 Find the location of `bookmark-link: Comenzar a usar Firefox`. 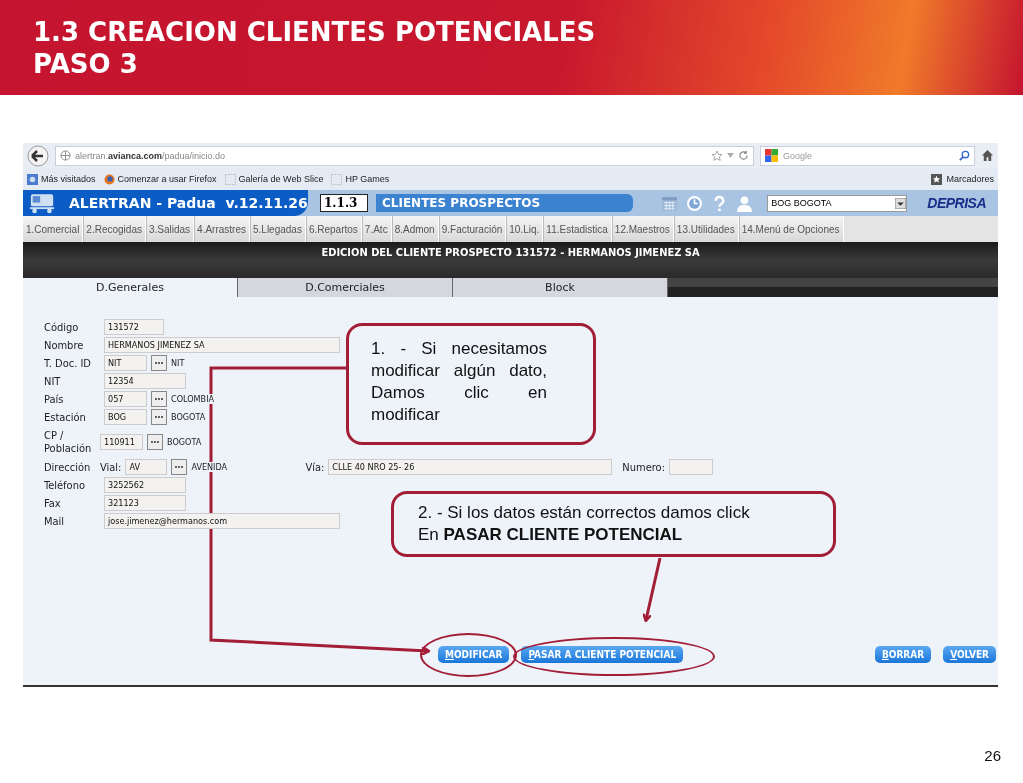

bookmark-link: Comenzar a usar Firefox is located at coordinates (160, 179).